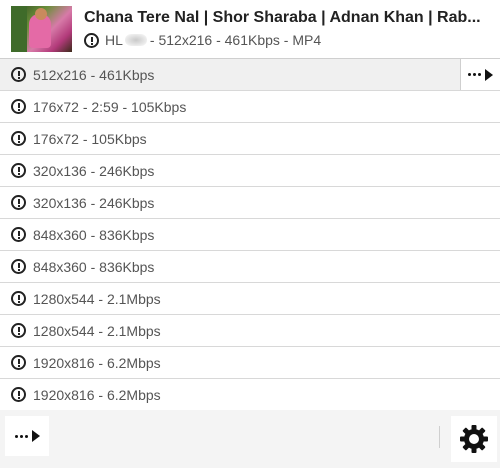  Describe the element at coordinates (94, 74) in the screenshot. I see `format-label: 512x216 - 461Kbps` at that location.